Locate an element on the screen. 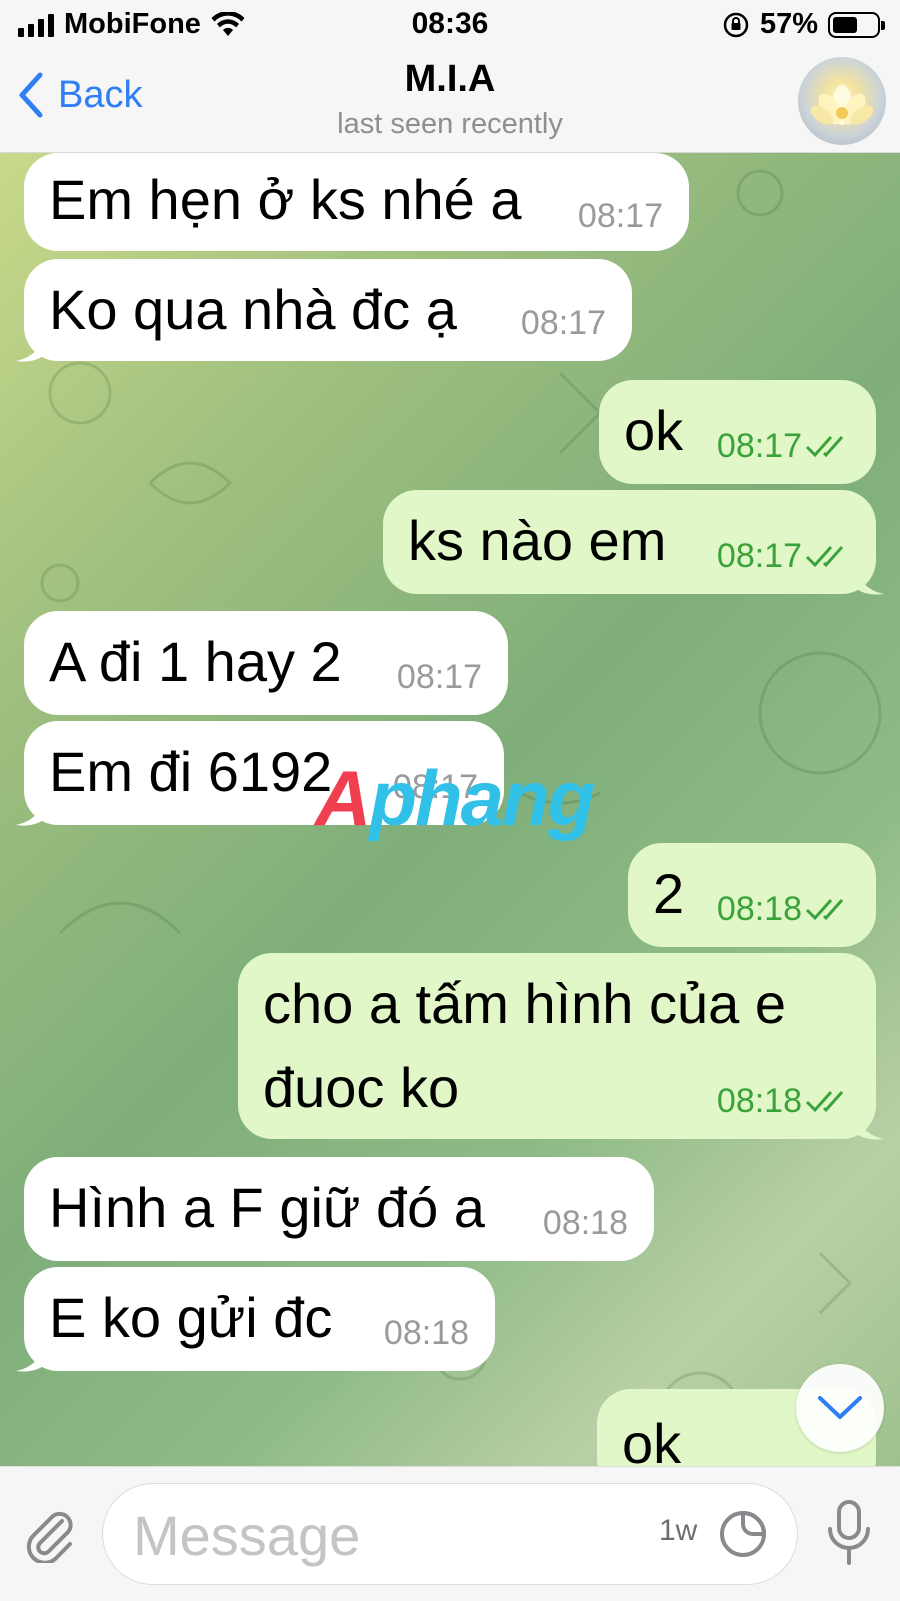 The image size is (900, 1601). status-bar: MobiFone 08:36 57% is located at coordinates (450, 25).